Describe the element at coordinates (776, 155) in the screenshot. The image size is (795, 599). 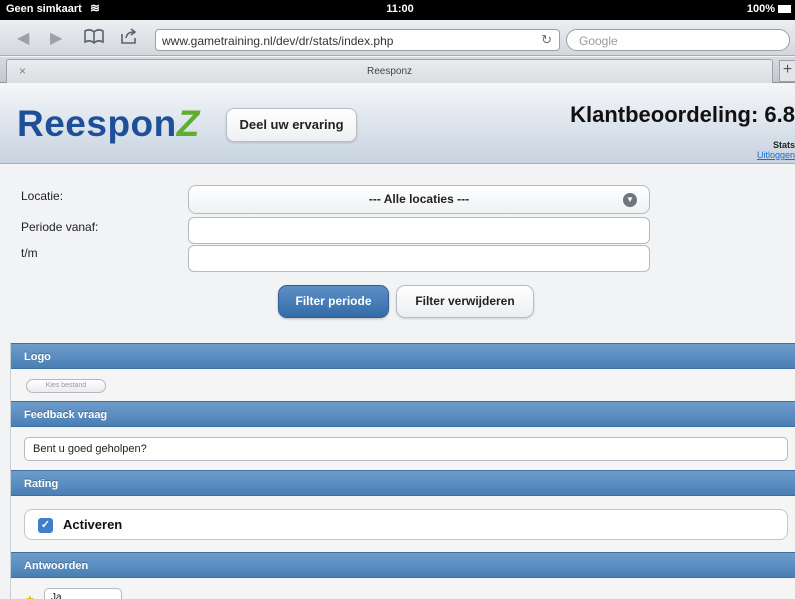
I see `logout-link: Uitloggen` at that location.